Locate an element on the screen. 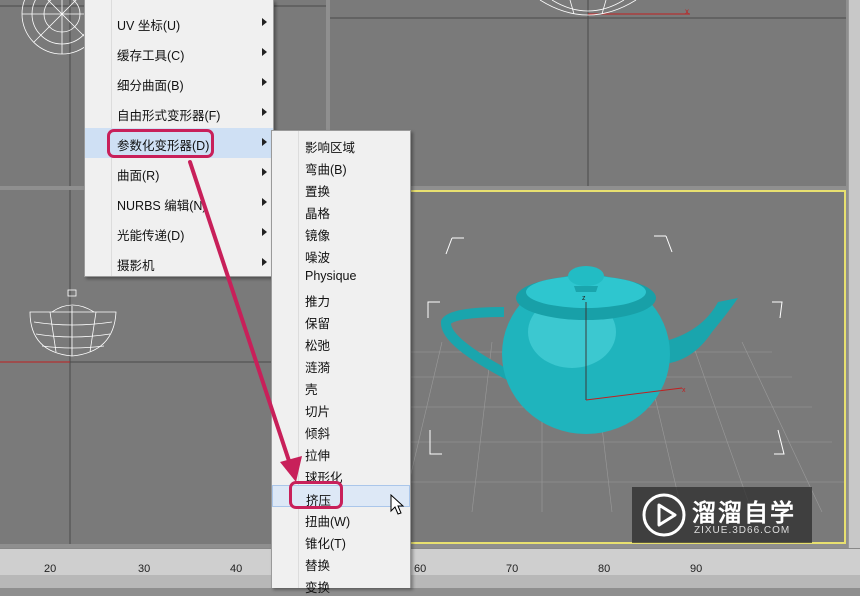 The height and width of the screenshot is (596, 860). submenu-item-push: 推力 is located at coordinates (341, 298).